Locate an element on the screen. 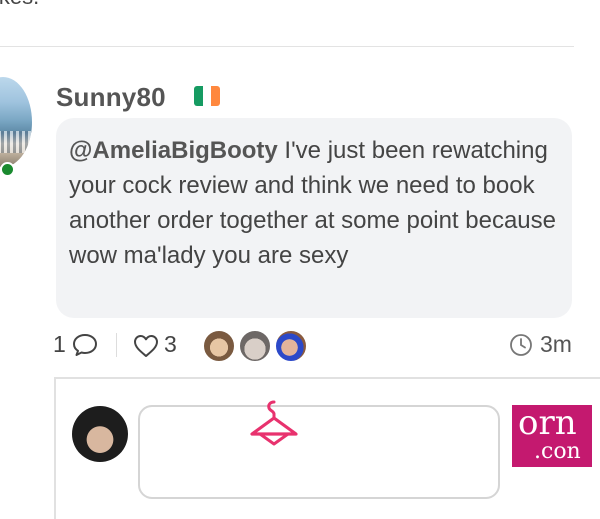  current-user-avatar is located at coordinates (100, 434).